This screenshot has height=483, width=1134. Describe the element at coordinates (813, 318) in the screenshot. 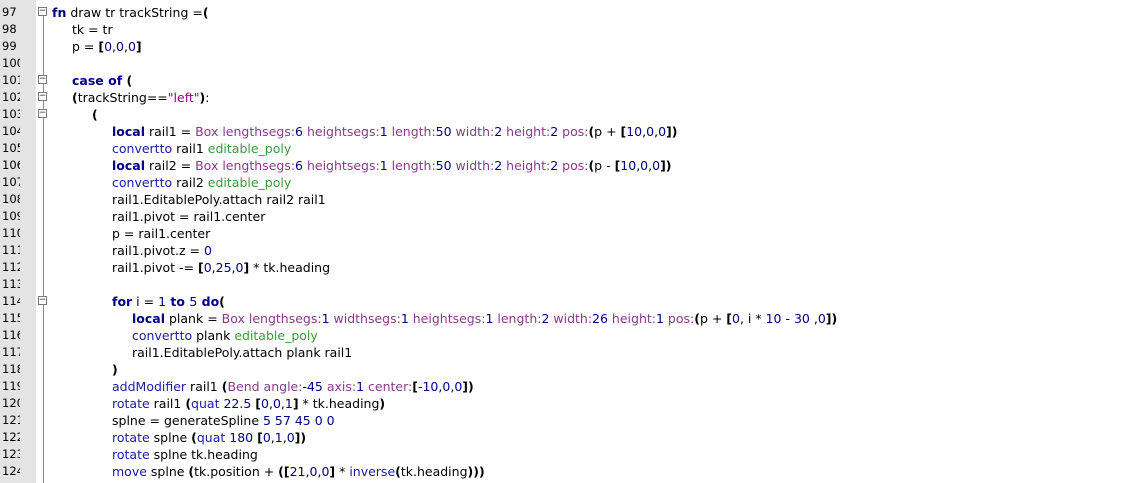

I see `code-token: ,` at that location.